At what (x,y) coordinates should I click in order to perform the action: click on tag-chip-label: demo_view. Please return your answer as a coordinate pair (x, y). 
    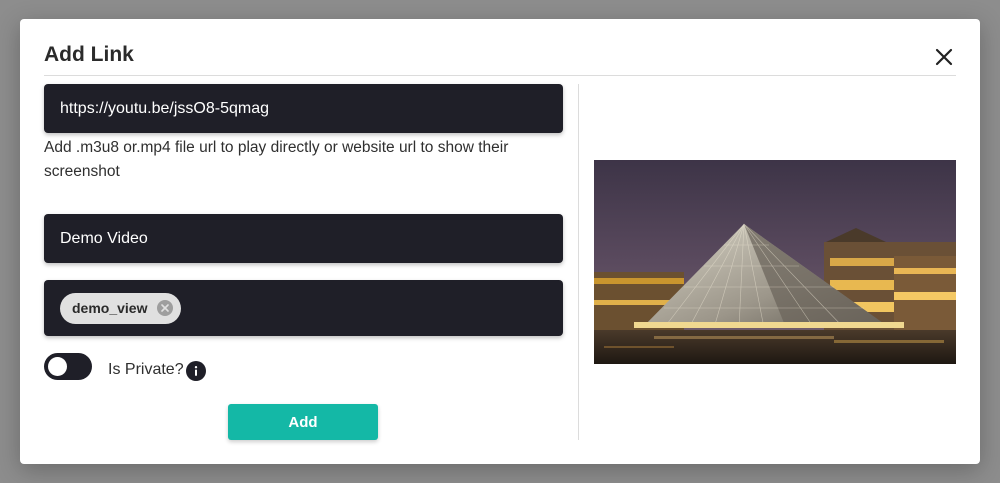
    Looking at the image, I should click on (110, 308).